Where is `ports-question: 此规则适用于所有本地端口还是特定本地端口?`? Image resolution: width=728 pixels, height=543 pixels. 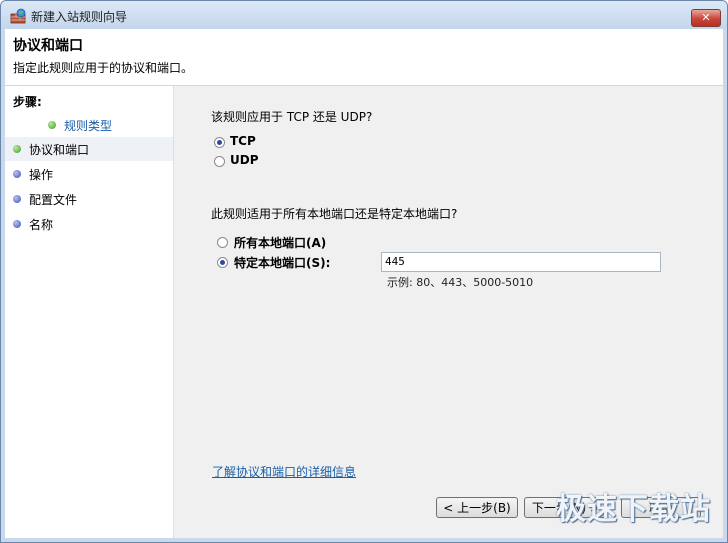 ports-question: 此规则适用于所有本地端口还是特定本地端口? is located at coordinates (334, 214).